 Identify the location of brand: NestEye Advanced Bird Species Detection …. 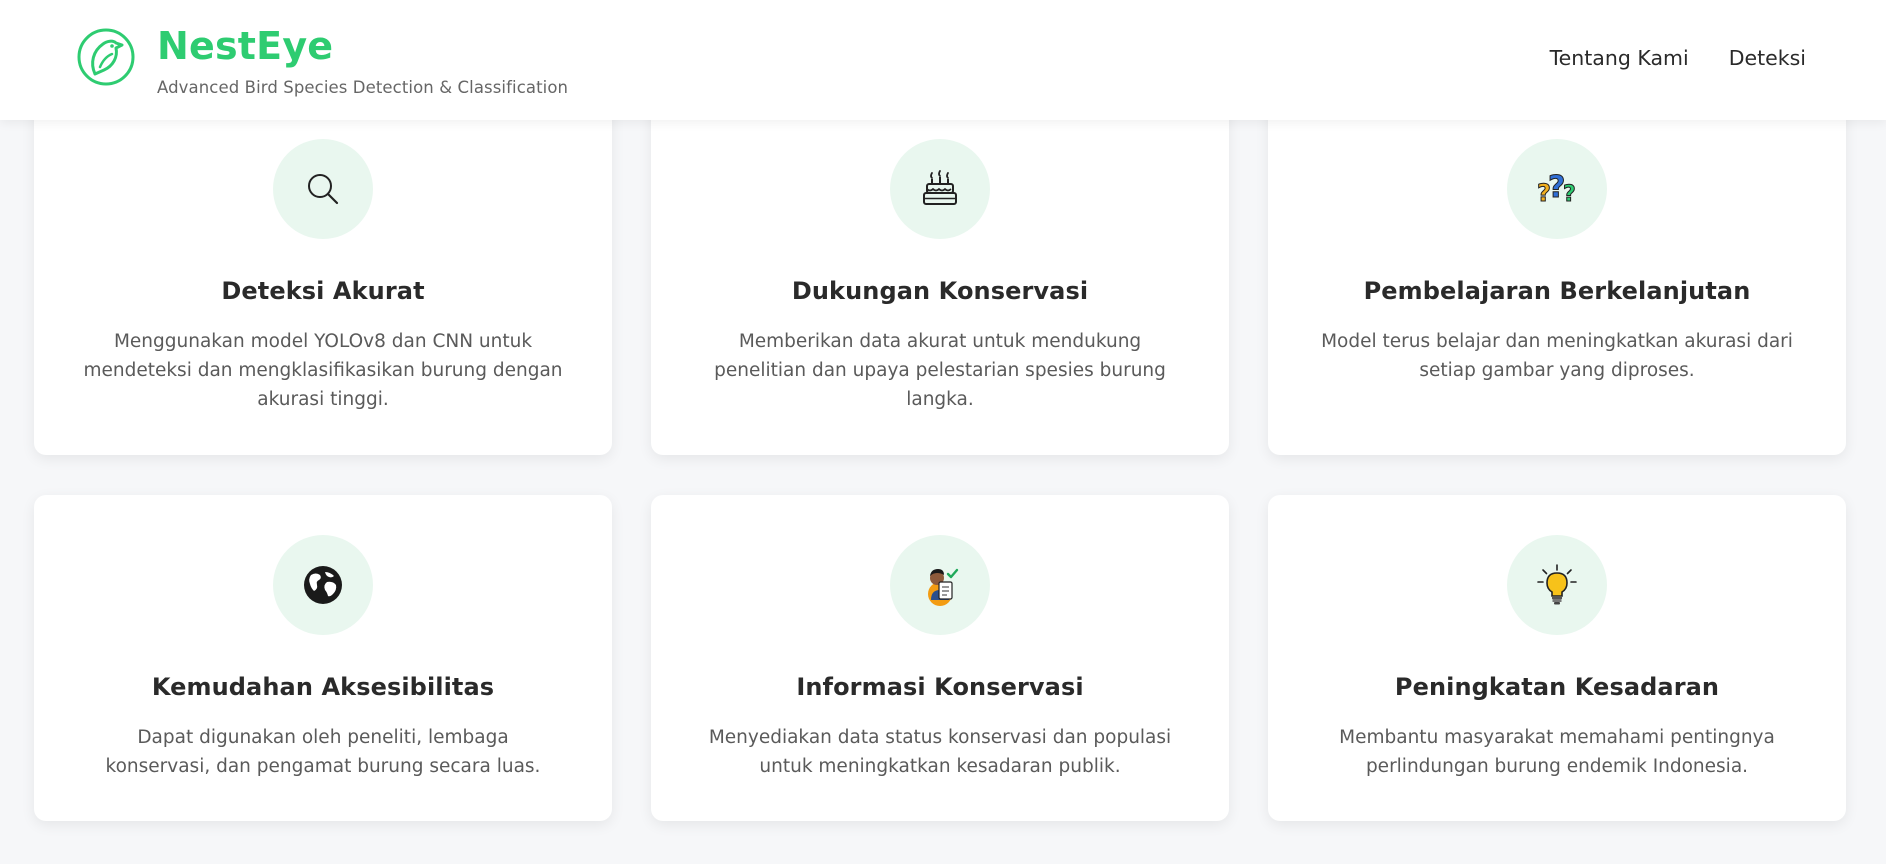
(322, 61).